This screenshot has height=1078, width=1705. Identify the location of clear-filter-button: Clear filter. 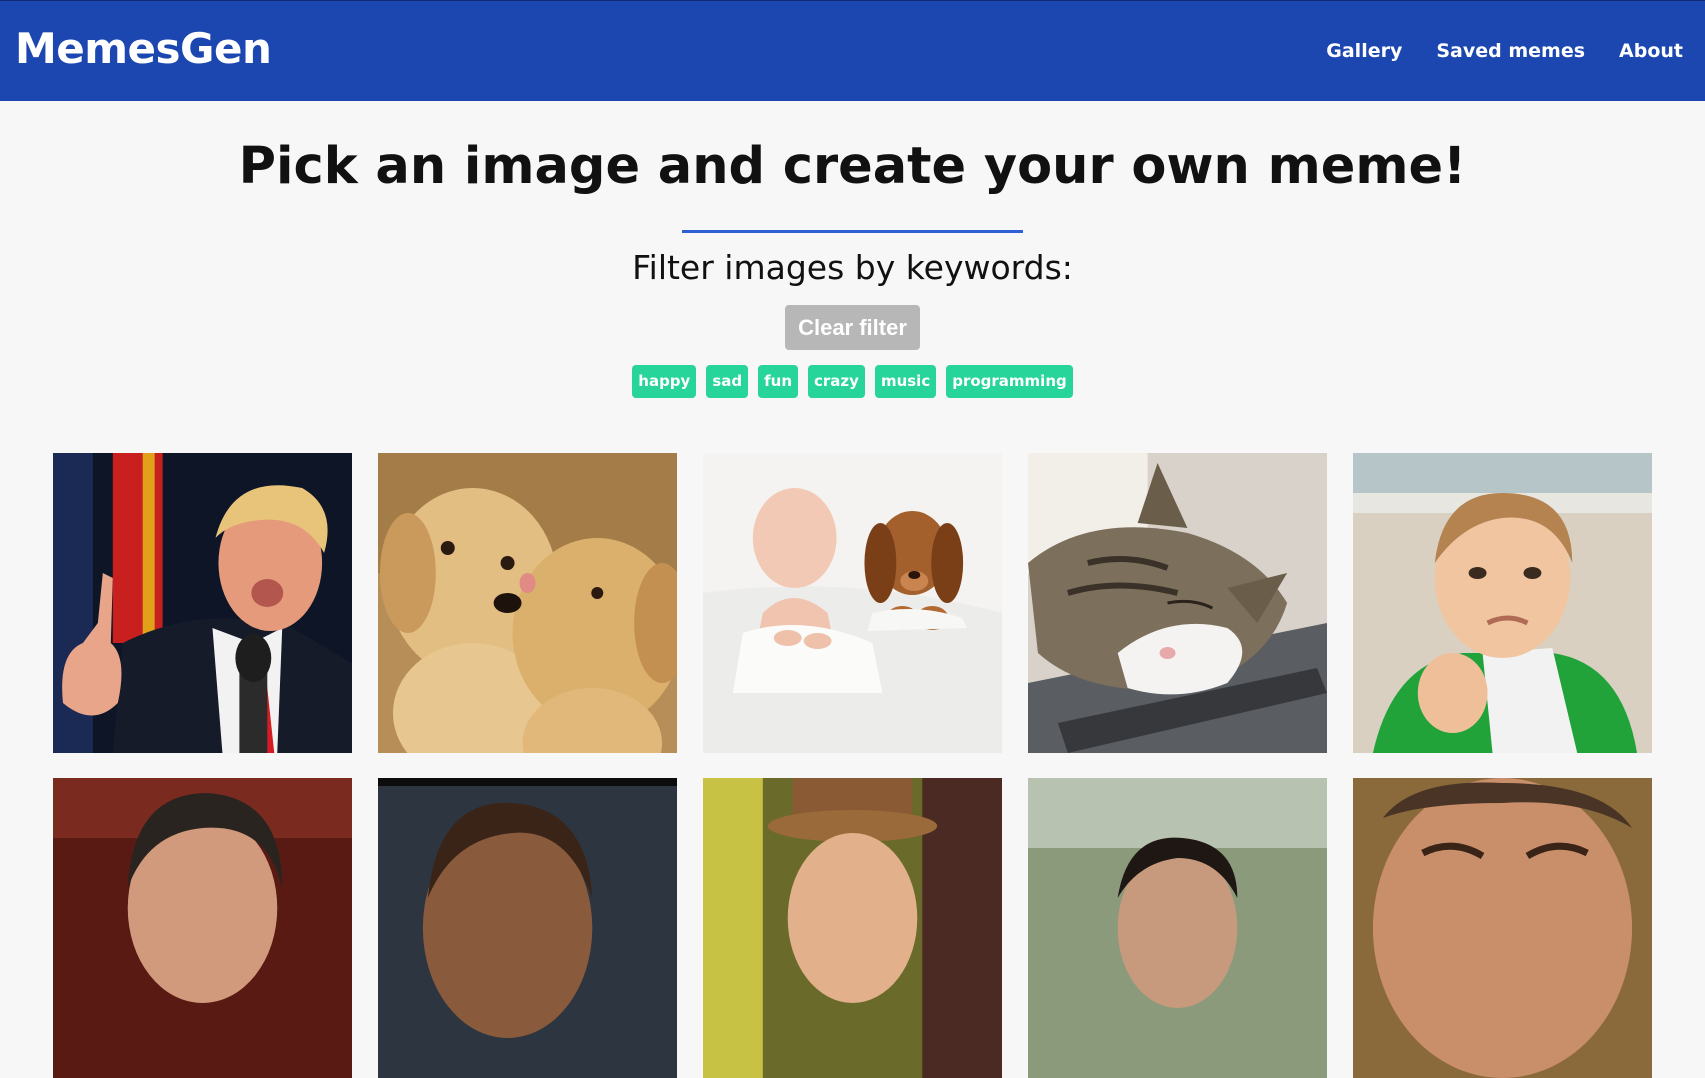
(852, 327).